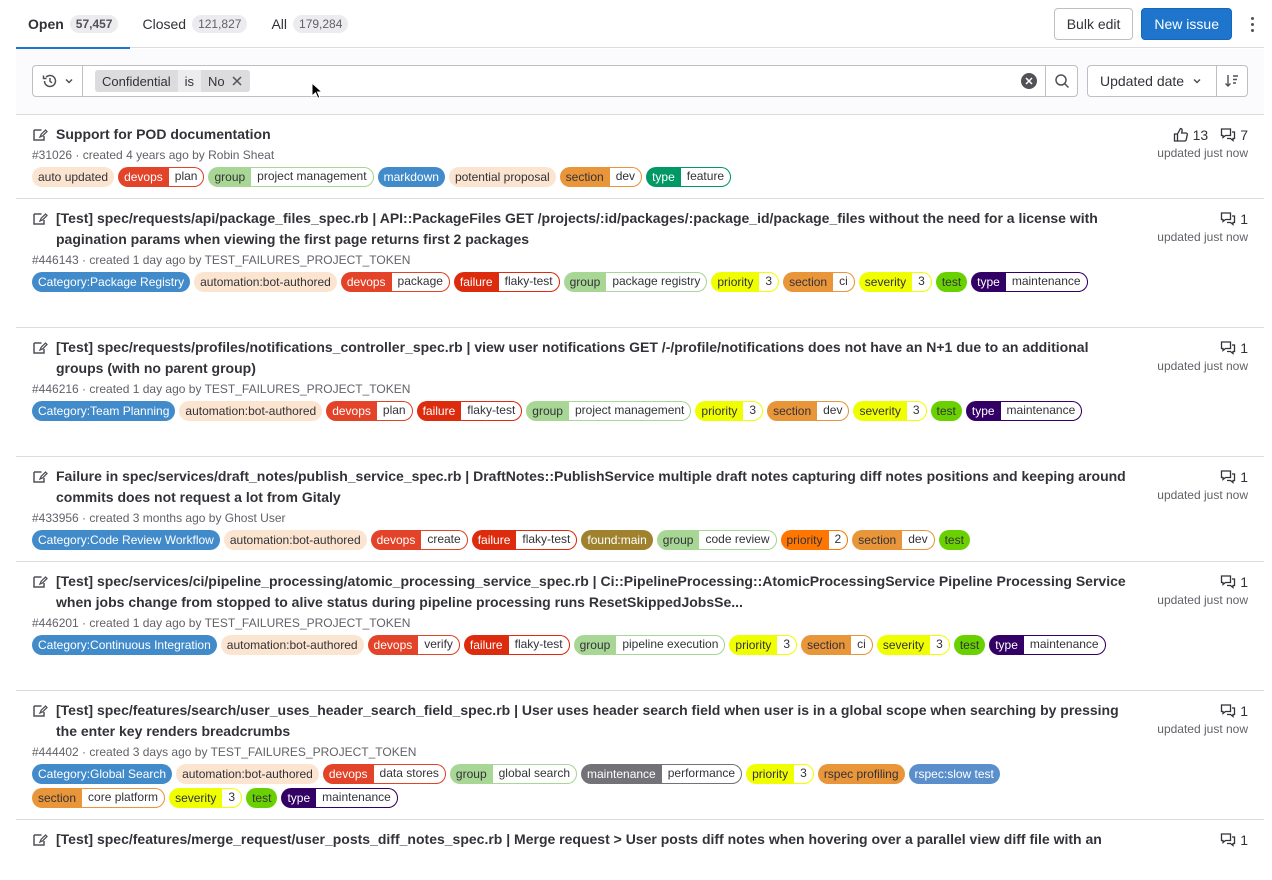  Describe the element at coordinates (172, 81) in the screenshot. I see `filter-token-confidential: Confidential is No` at that location.